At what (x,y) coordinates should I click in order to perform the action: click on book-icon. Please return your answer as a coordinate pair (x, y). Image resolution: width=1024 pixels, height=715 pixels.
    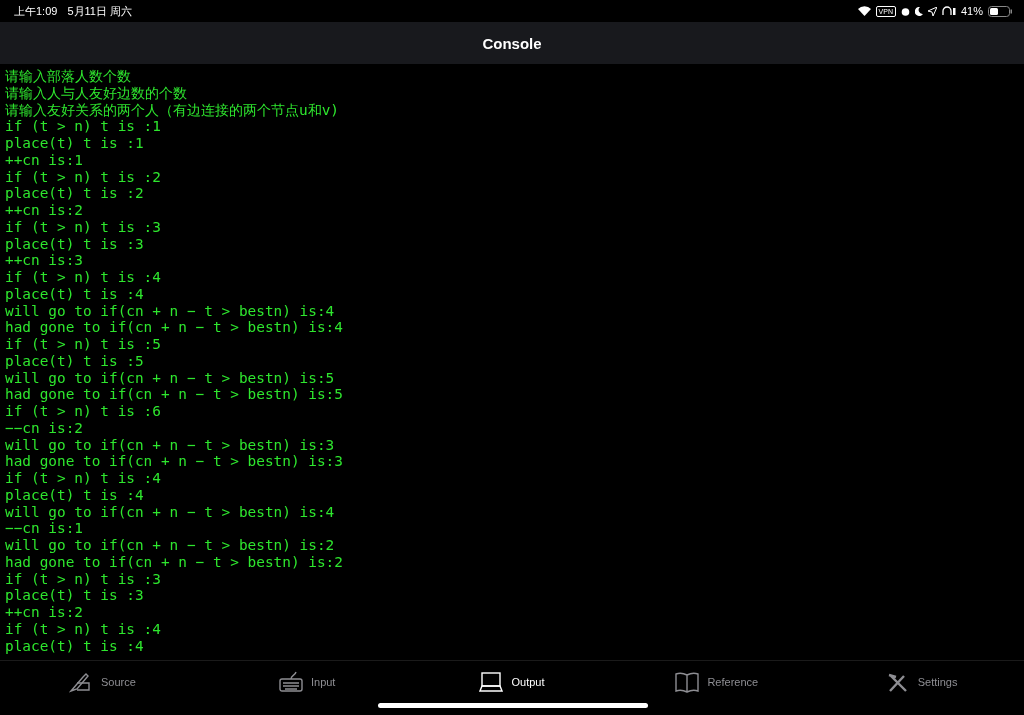
    Looking at the image, I should click on (687, 682).